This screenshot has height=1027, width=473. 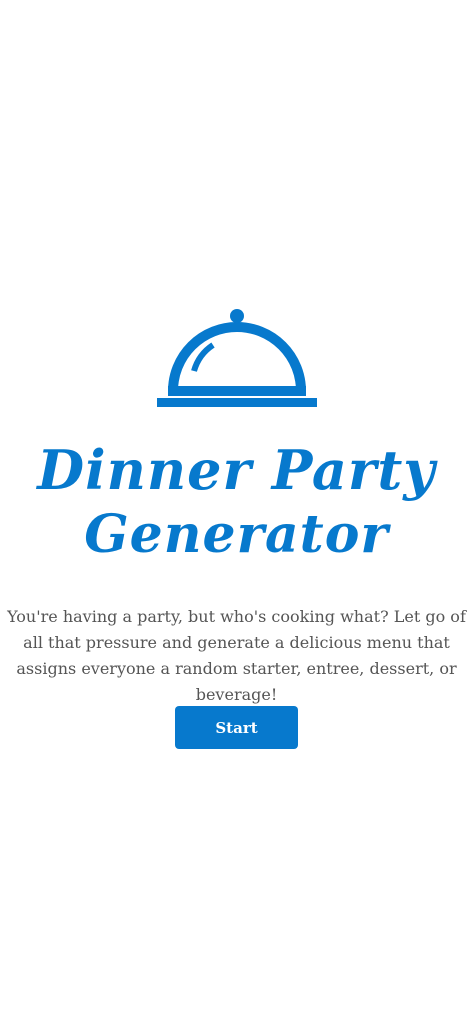 I want to click on app-title-line-1: Dinner Party, so click(x=236, y=470).